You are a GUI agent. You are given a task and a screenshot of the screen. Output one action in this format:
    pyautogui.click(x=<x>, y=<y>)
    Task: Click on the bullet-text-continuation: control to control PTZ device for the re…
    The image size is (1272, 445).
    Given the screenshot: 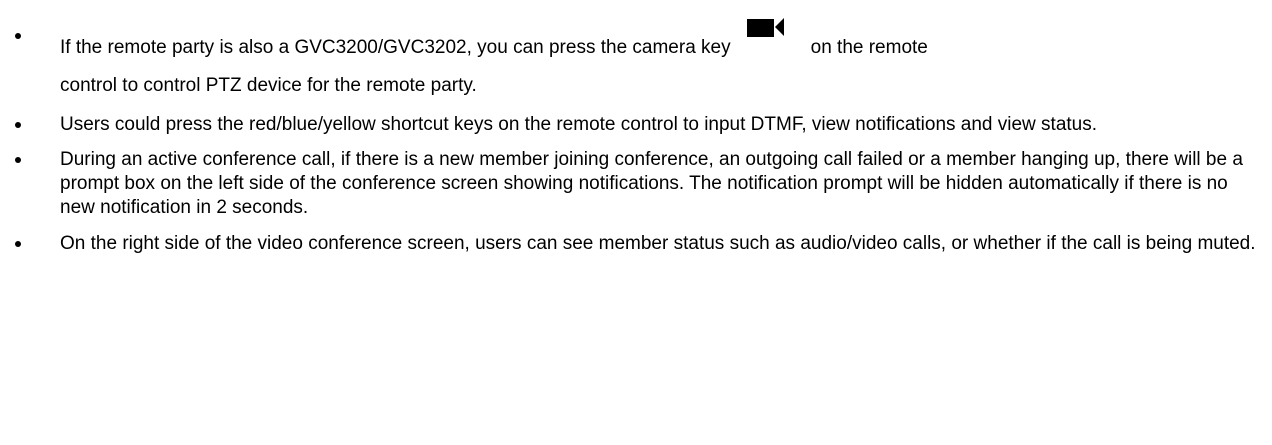 What is the action you would take?
    pyautogui.click(x=268, y=85)
    